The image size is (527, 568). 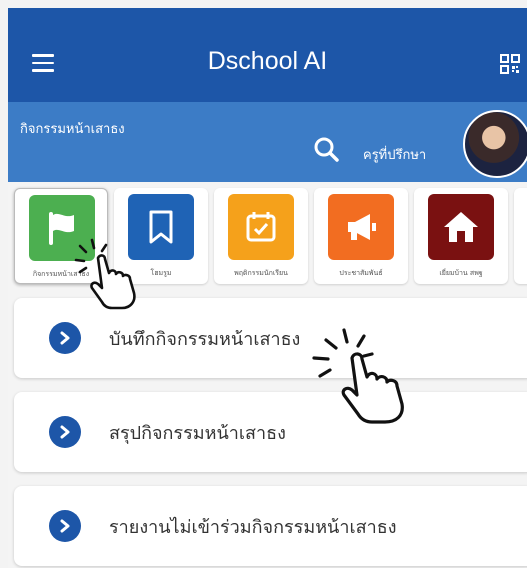 What do you see at coordinates (395, 155) in the screenshot?
I see `user-role: ครูที่ปรึกษา` at bounding box center [395, 155].